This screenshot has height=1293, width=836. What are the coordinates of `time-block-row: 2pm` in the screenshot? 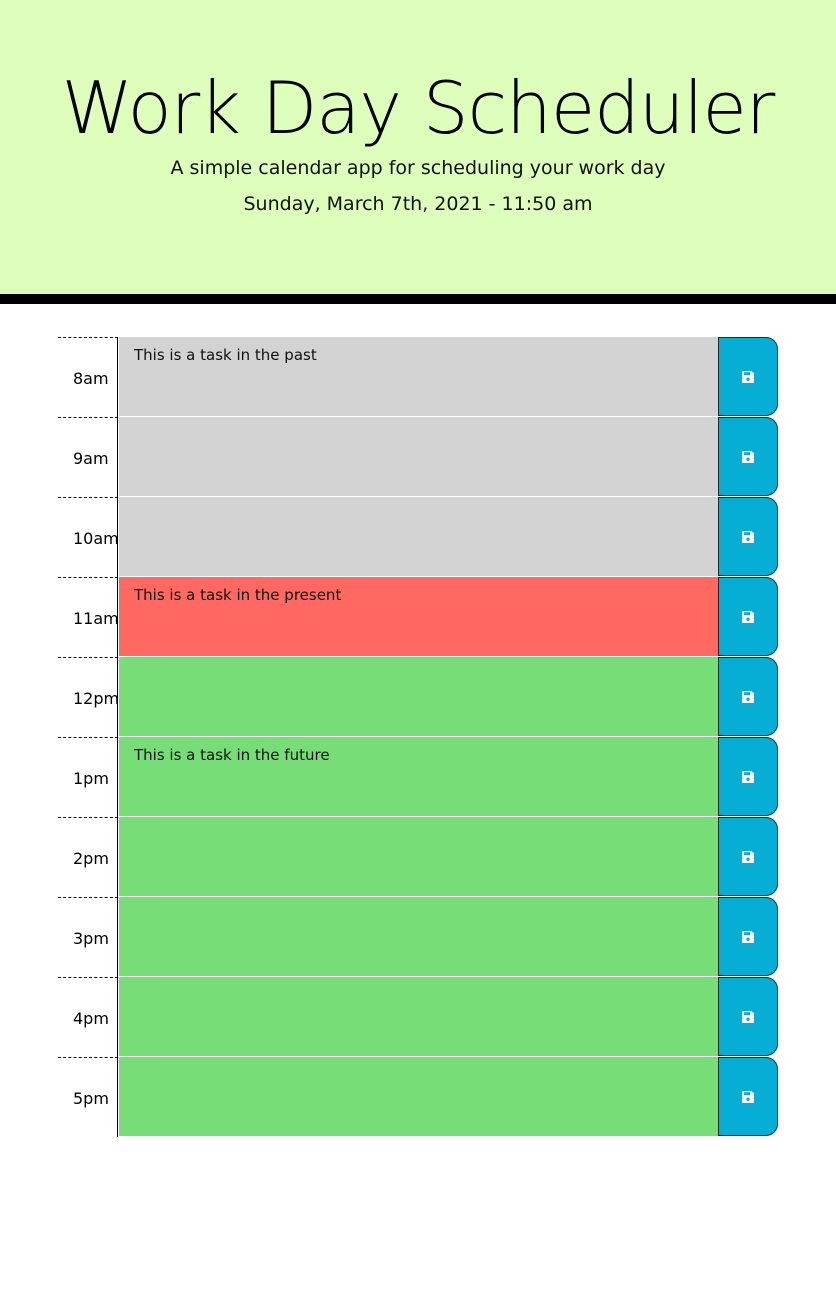 It's located at (418, 857).